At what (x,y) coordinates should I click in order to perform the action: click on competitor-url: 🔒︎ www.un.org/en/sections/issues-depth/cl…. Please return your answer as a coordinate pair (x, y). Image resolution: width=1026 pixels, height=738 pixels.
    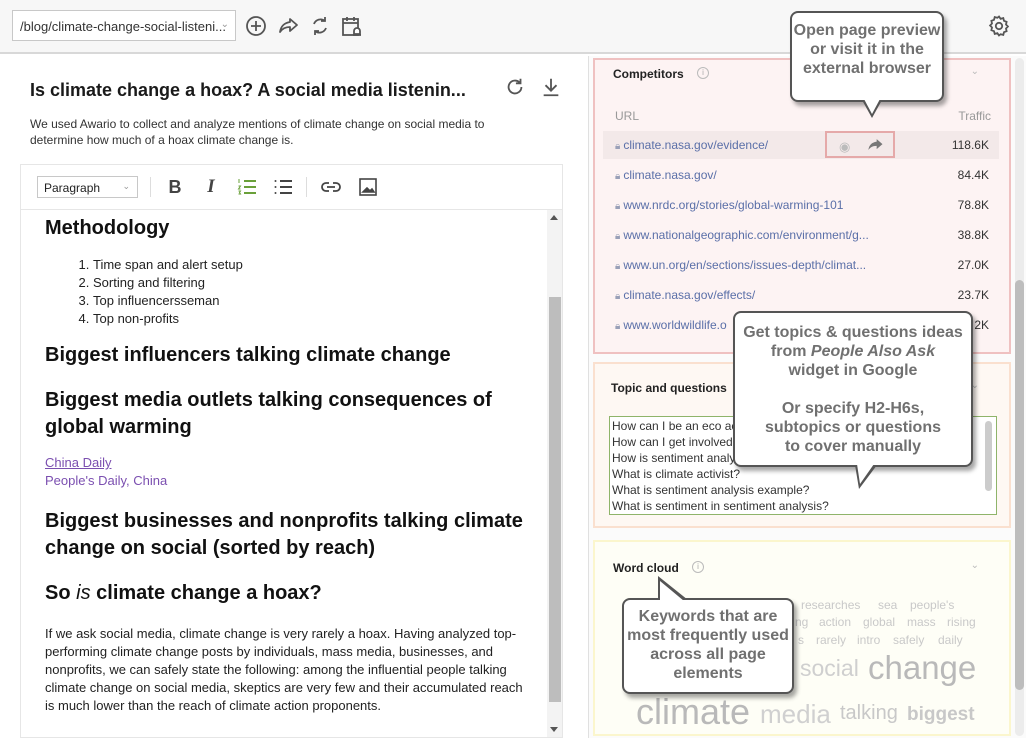
    Looking at the image, I should click on (740, 265).